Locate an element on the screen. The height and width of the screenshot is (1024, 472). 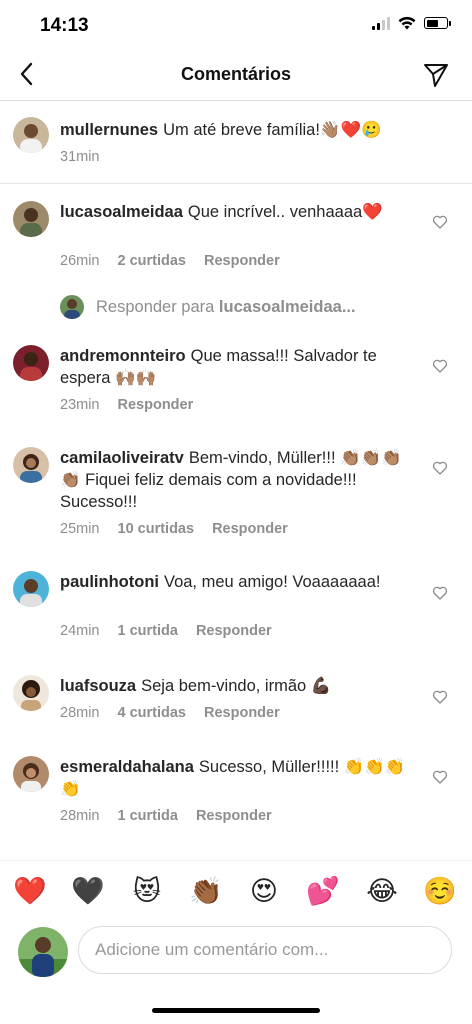
comment-text: paulinhotoni Voa, meu amigo! Voaaaaaaa! is located at coordinates (235, 582).